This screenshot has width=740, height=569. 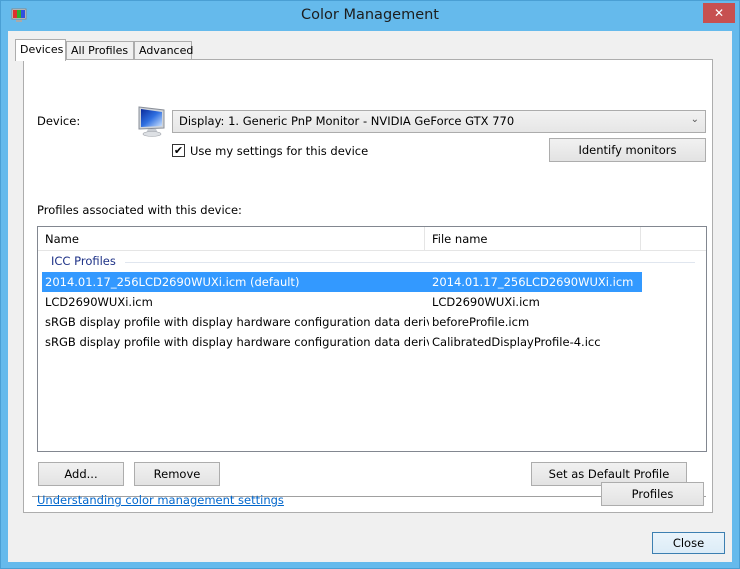 I want to click on chevron-down-icon: ⌄, so click(x=694, y=119).